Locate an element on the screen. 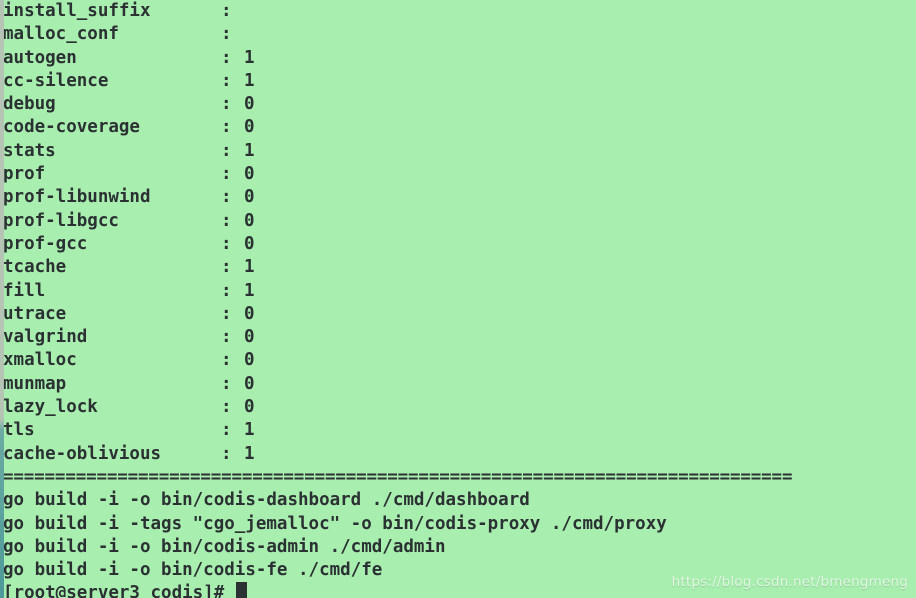 The image size is (916, 598). config-row: cache-oblivious:1 is located at coordinates (459, 454).